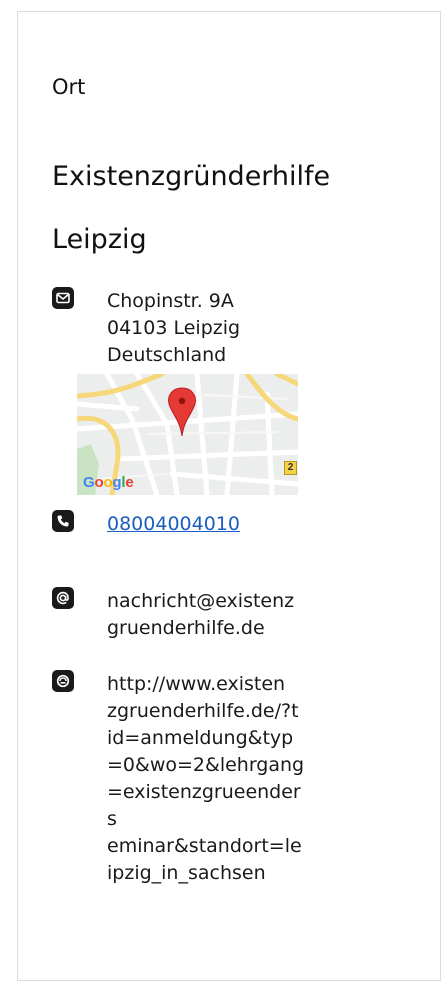 This screenshot has height=981, width=446. Describe the element at coordinates (201, 614) in the screenshot. I see `email-text: nachricht@existenz gruenderhilfe.de` at that location.